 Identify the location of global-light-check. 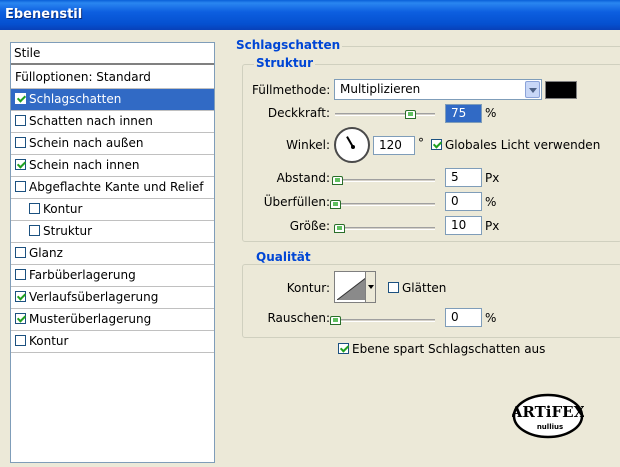
(436, 144).